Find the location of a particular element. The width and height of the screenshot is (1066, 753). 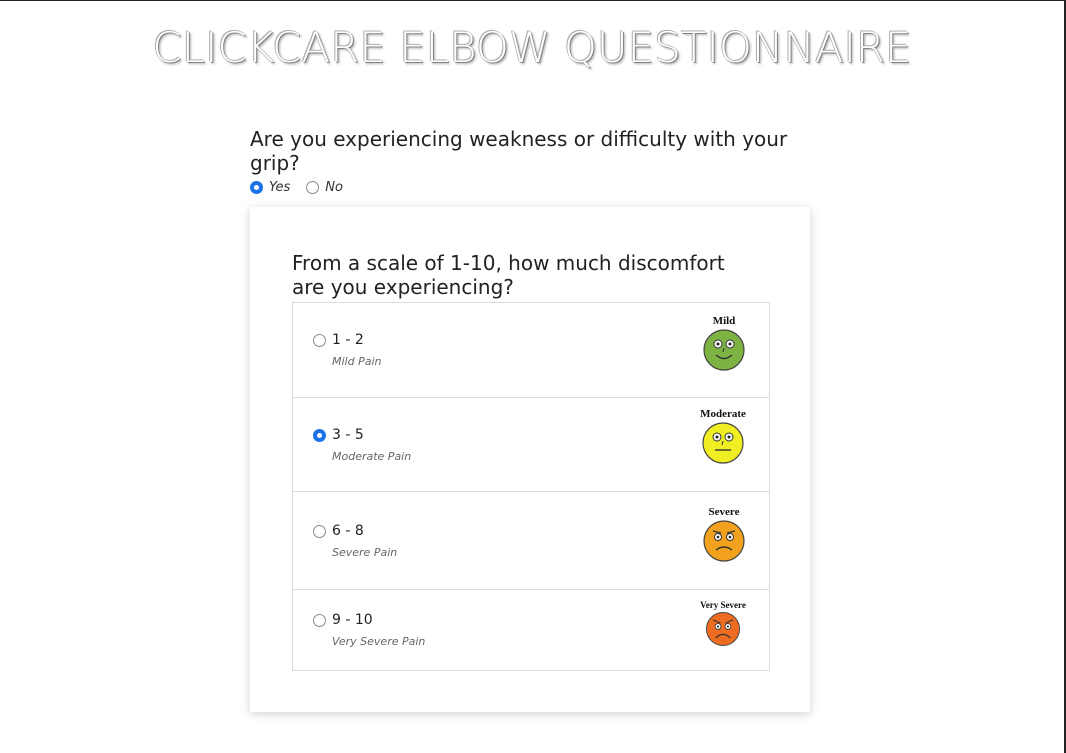

option-range: 3 - 5 is located at coordinates (348, 435).